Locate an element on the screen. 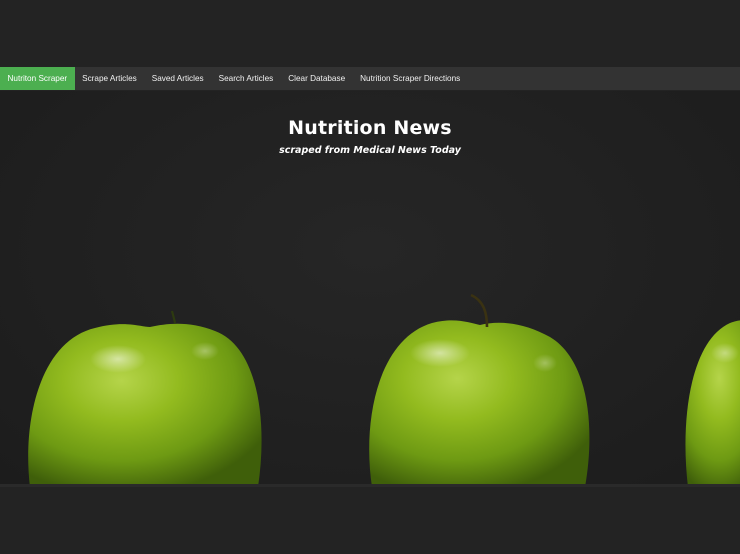 This screenshot has width=740, height=554. apple-center is located at coordinates (479, 390).